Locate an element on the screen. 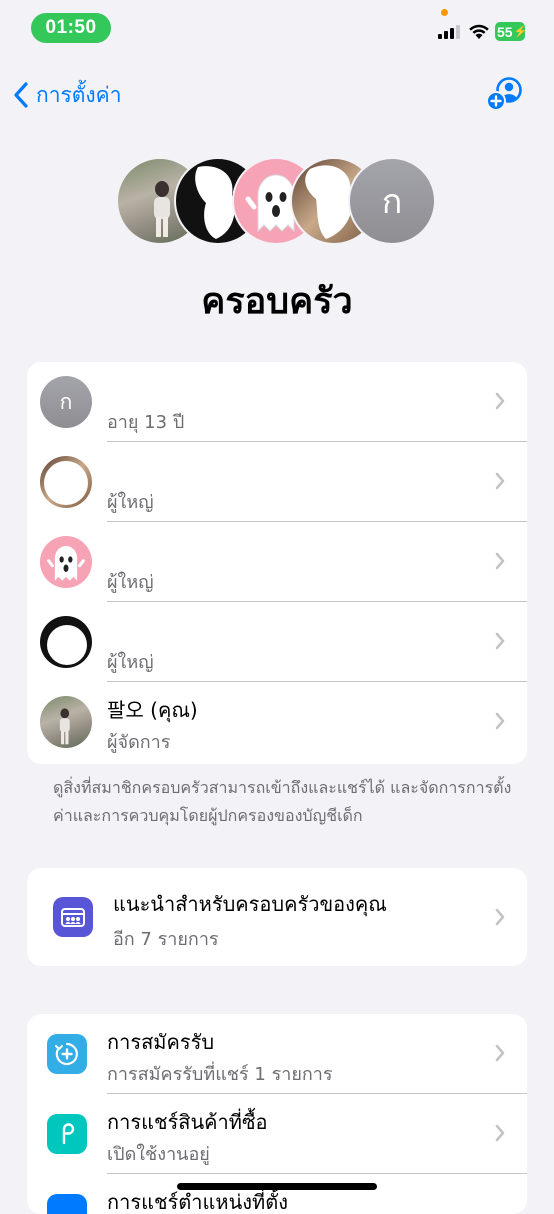  purchase-sharing-title: การแชร์สินค้าที่ซื้อ is located at coordinates (187, 1122).